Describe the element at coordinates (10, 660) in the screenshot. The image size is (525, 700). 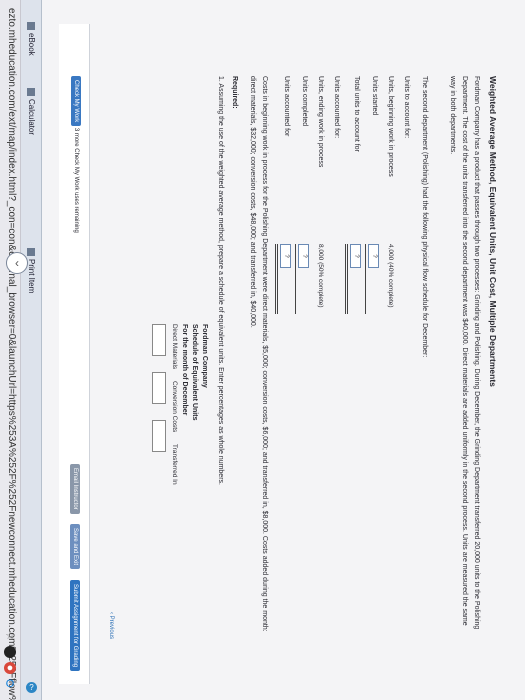
I see `browser-icons: ☆ ● O` at that location.